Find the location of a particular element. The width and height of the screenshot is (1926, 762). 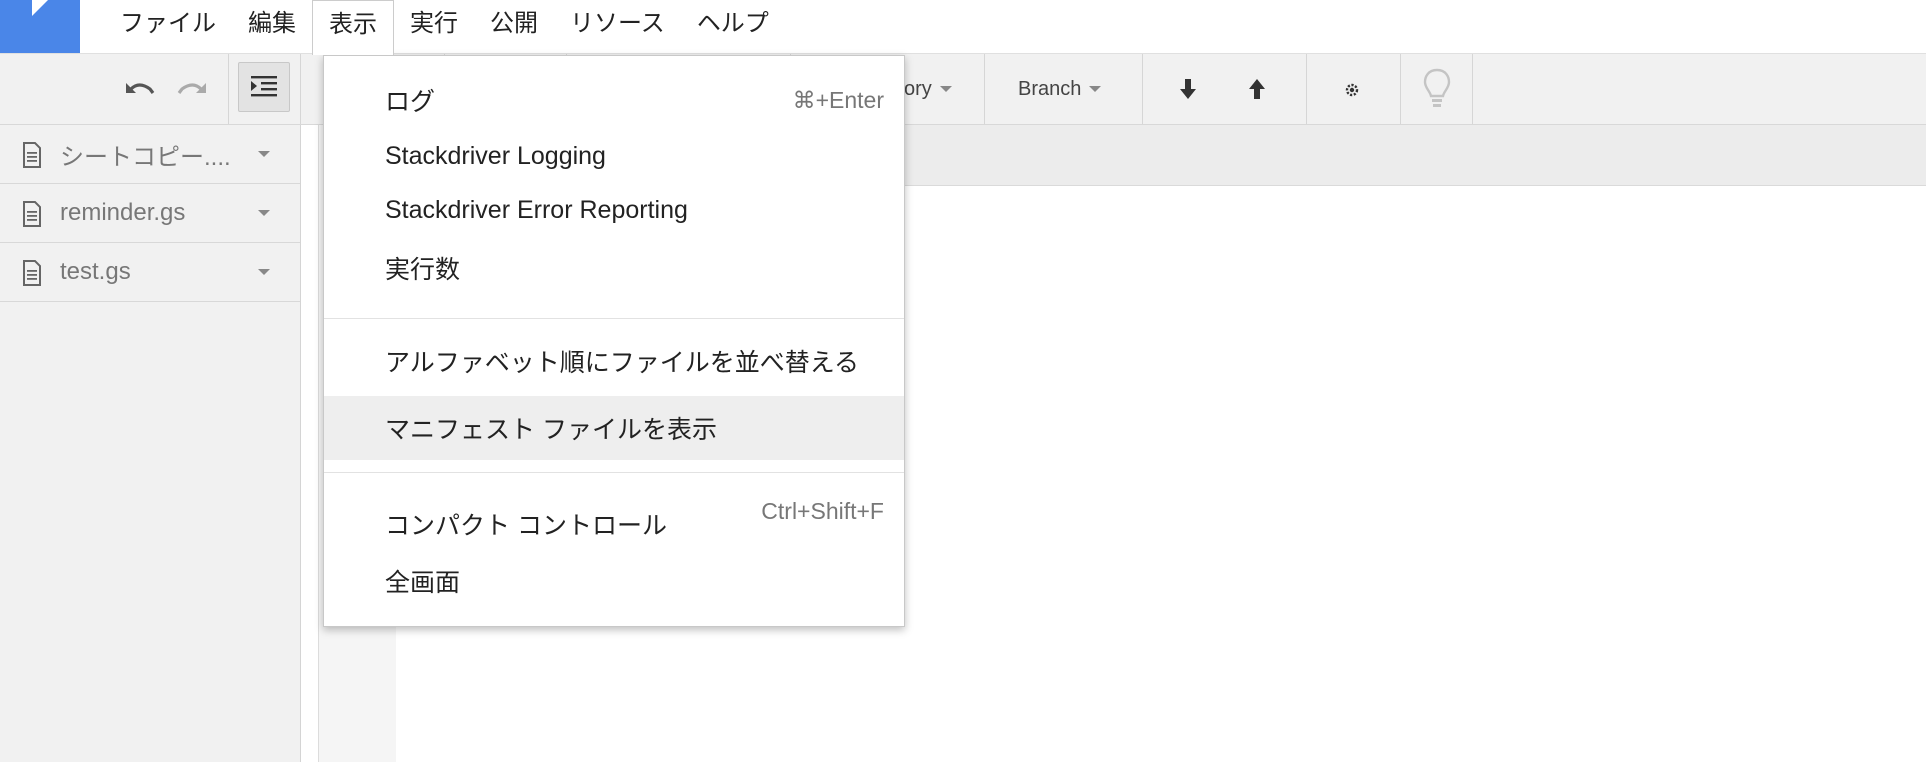

menu-item-sort-files: アルファベット順にファイルを並べ替える is located at coordinates (614, 361).